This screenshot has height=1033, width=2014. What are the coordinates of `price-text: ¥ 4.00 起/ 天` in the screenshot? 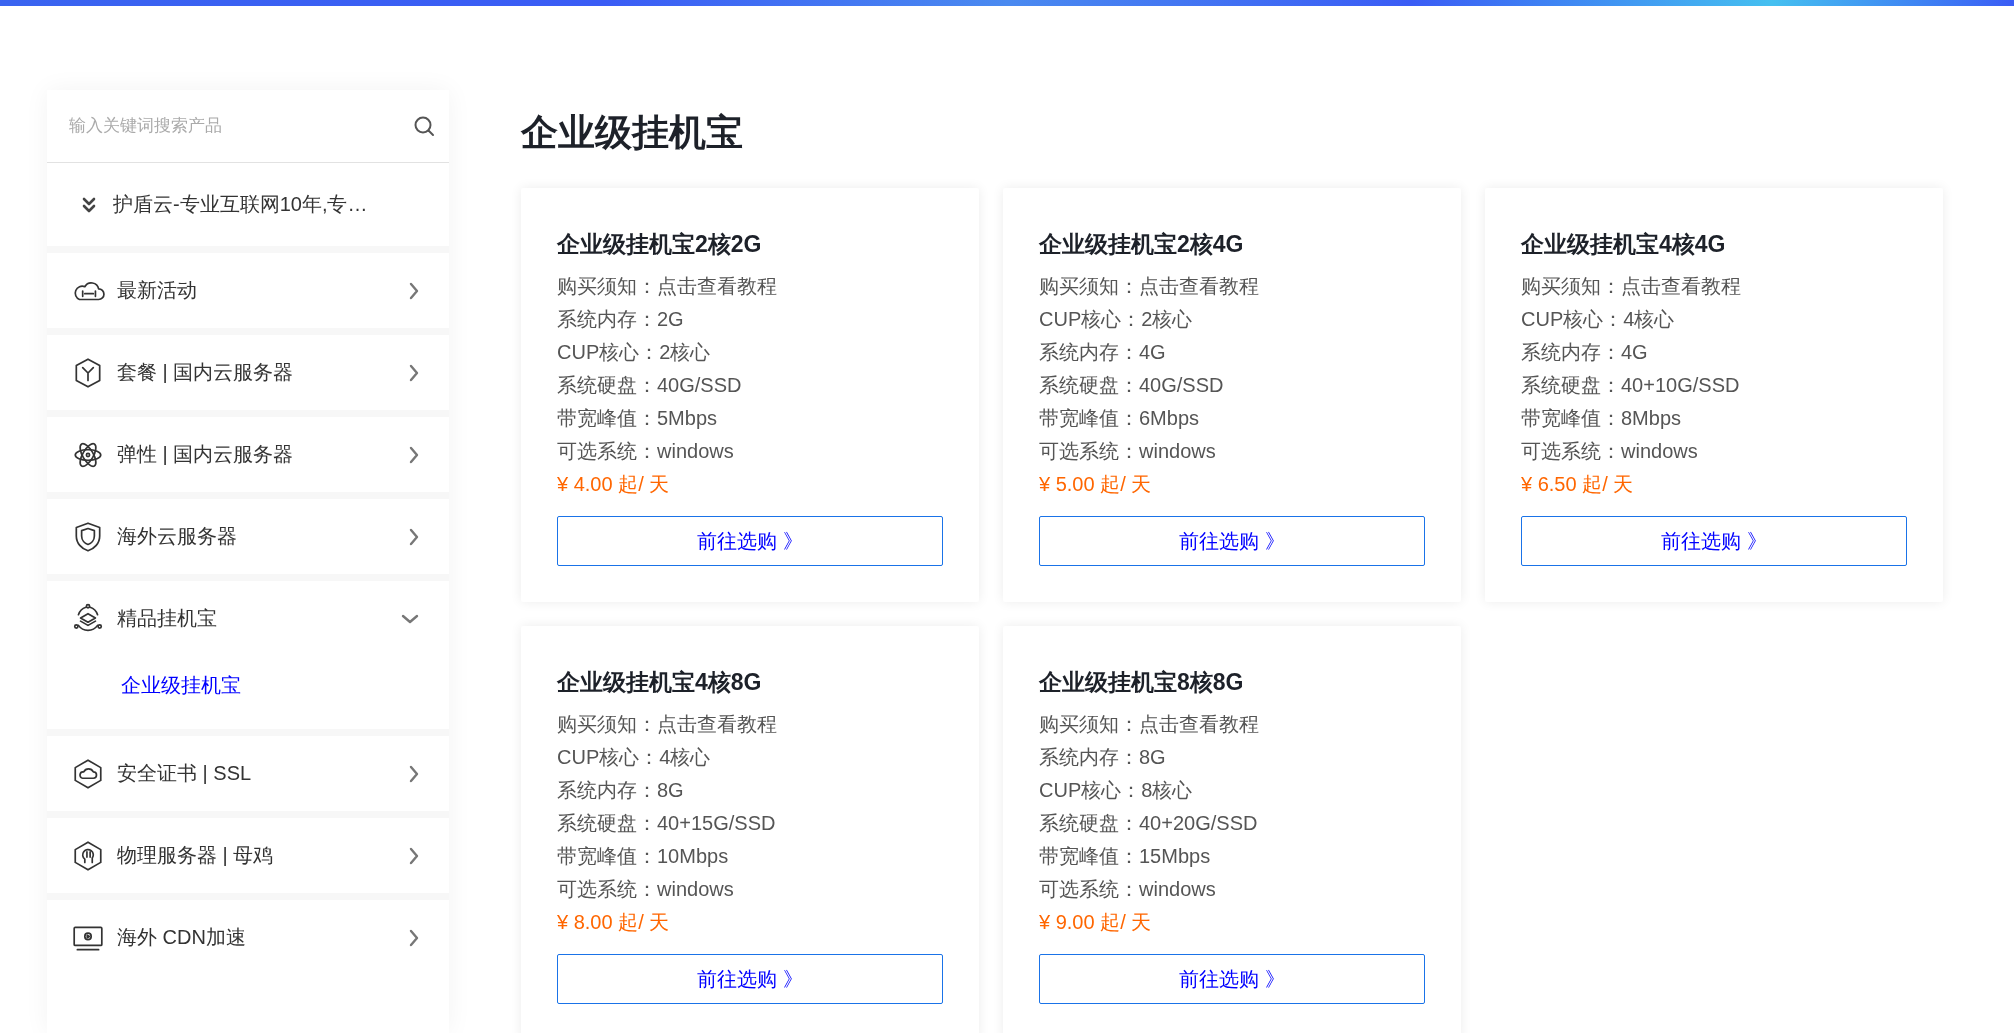 It's located at (614, 484).